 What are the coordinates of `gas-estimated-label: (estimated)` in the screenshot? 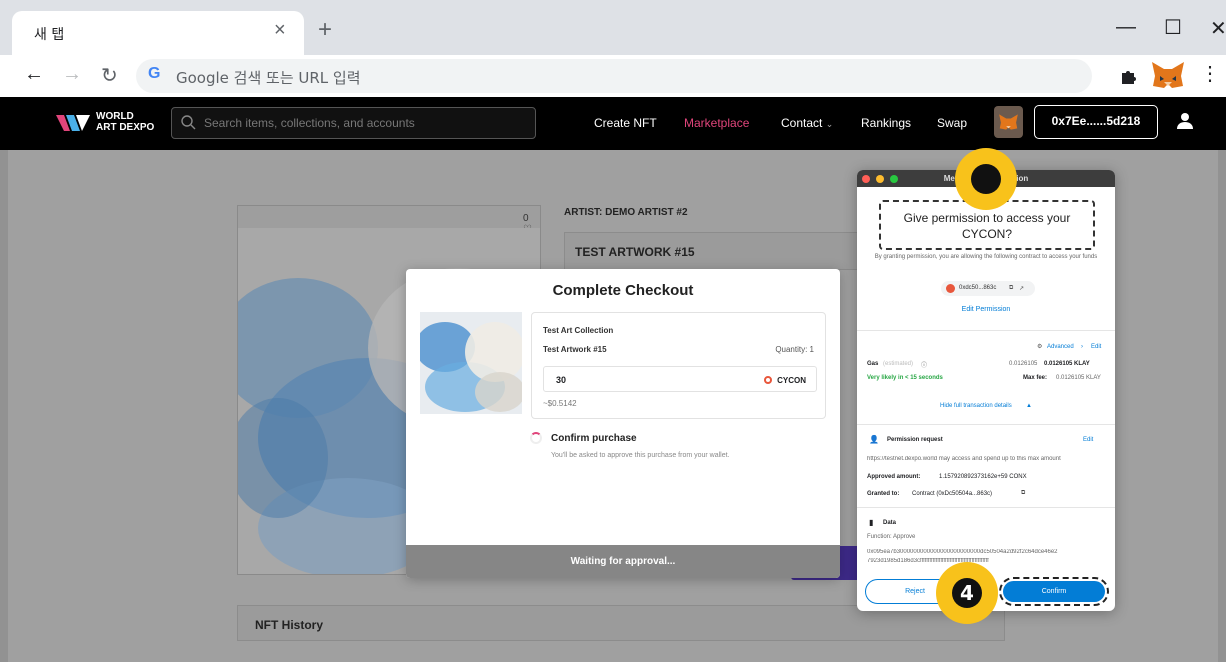 It's located at (898, 364).